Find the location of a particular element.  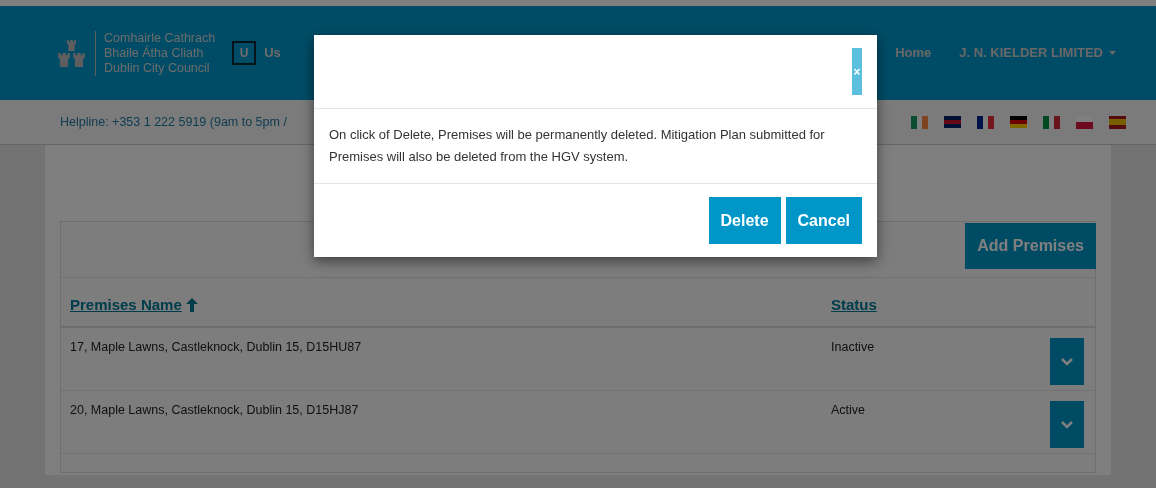

premises-status: Inactive is located at coordinates (853, 347).